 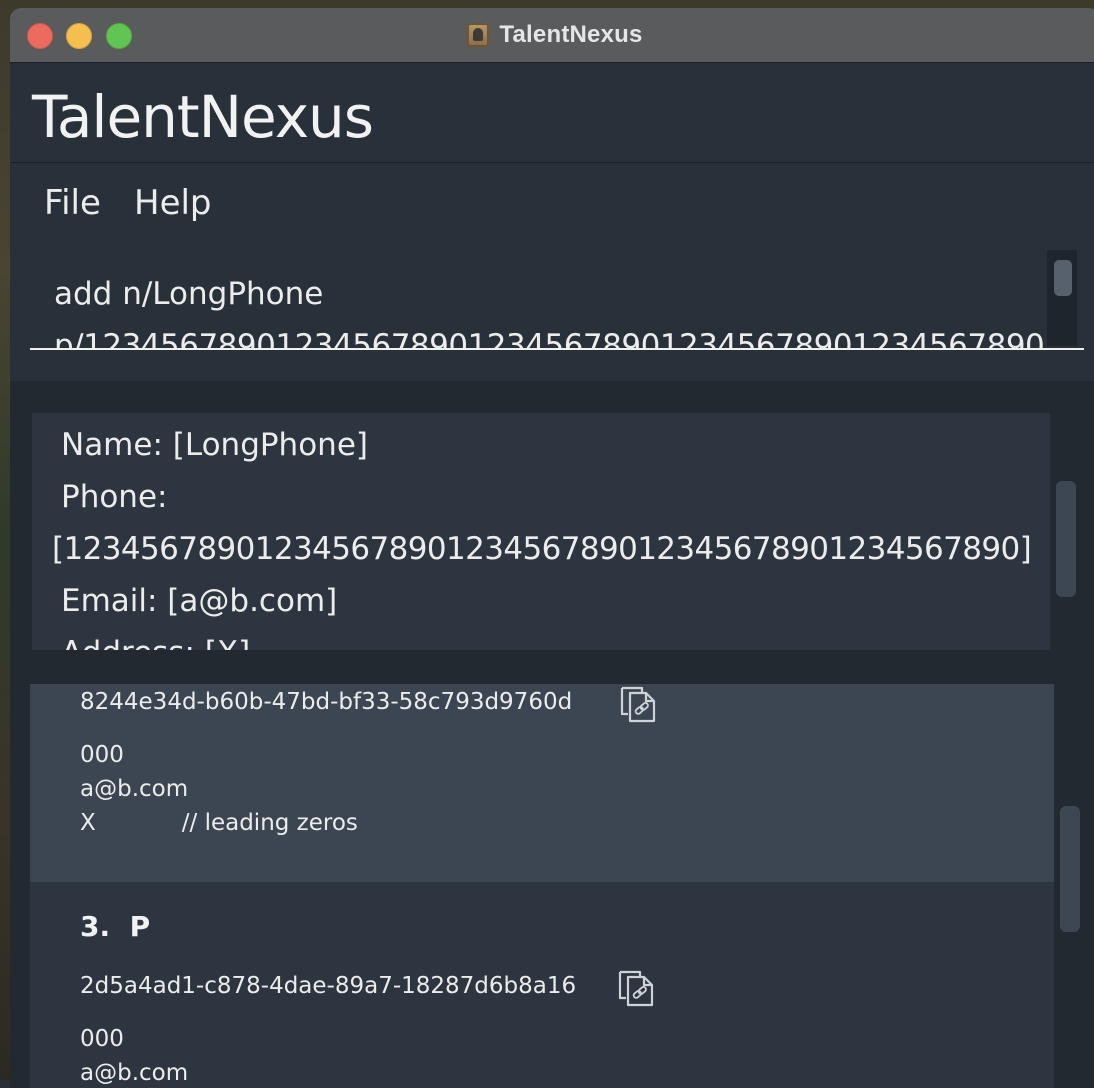 I want to click on app-heading: TalentNexus, so click(x=203, y=117).